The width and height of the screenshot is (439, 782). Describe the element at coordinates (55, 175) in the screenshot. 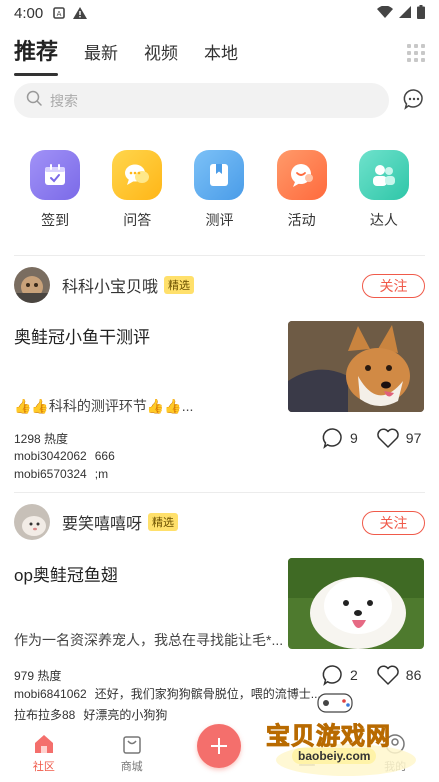

I see `calendar-icon` at that location.